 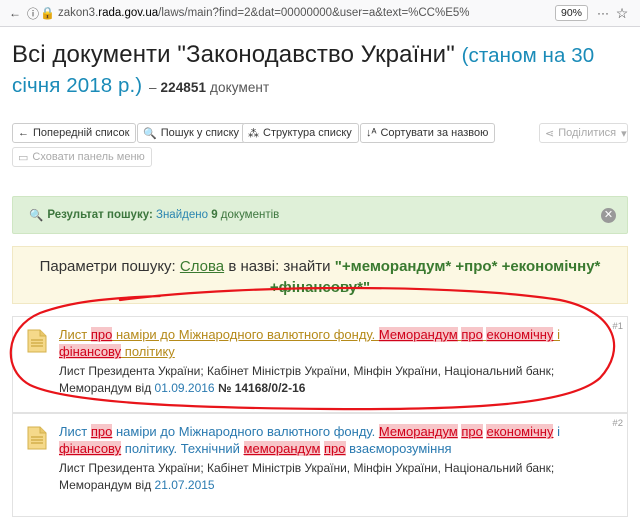 What do you see at coordinates (192, 133) in the screenshot?
I see `search-list-button: 🔍 Пошук у списку` at bounding box center [192, 133].